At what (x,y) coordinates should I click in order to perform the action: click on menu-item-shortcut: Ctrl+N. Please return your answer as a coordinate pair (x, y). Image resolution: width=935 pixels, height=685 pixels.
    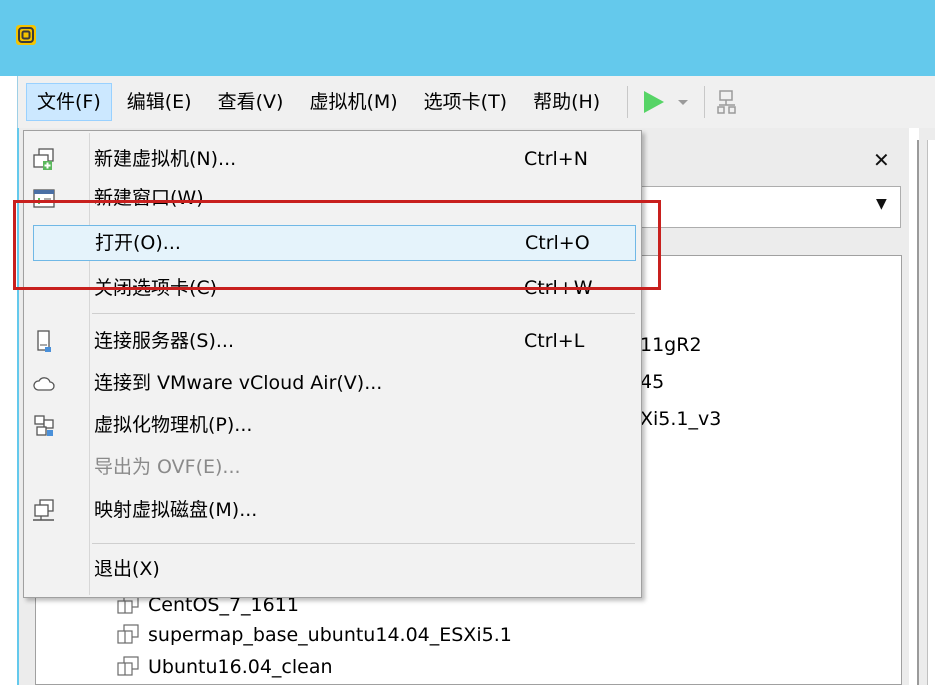
    Looking at the image, I should click on (556, 159).